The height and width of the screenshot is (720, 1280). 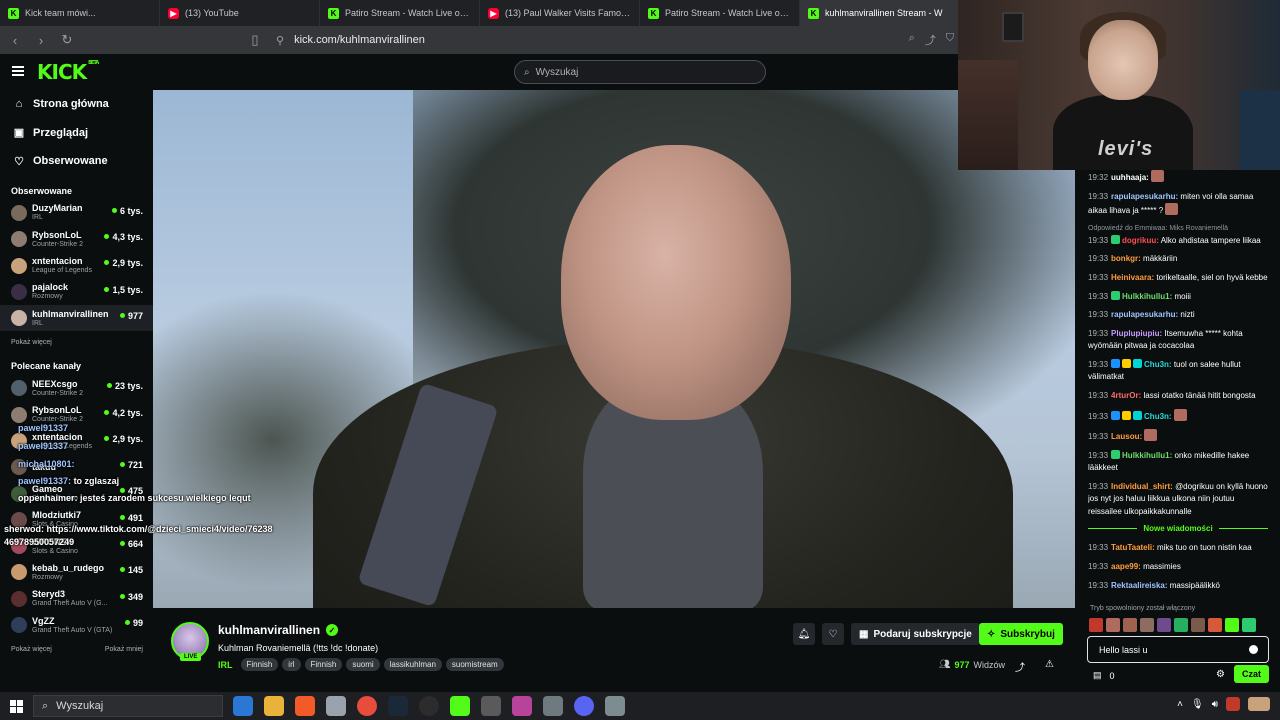 What do you see at coordinates (1253, 649) in the screenshot?
I see `emoji-icon` at bounding box center [1253, 649].